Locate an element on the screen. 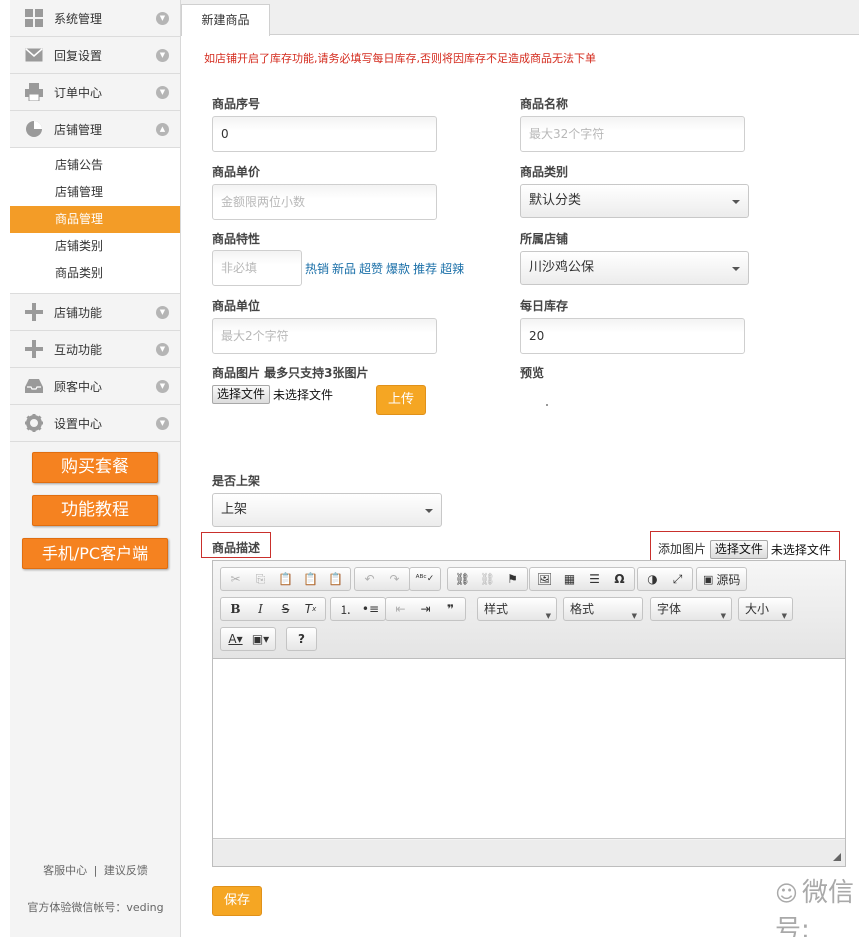  image-label: 商品图片 最多只支持3张图片 is located at coordinates (290, 373).